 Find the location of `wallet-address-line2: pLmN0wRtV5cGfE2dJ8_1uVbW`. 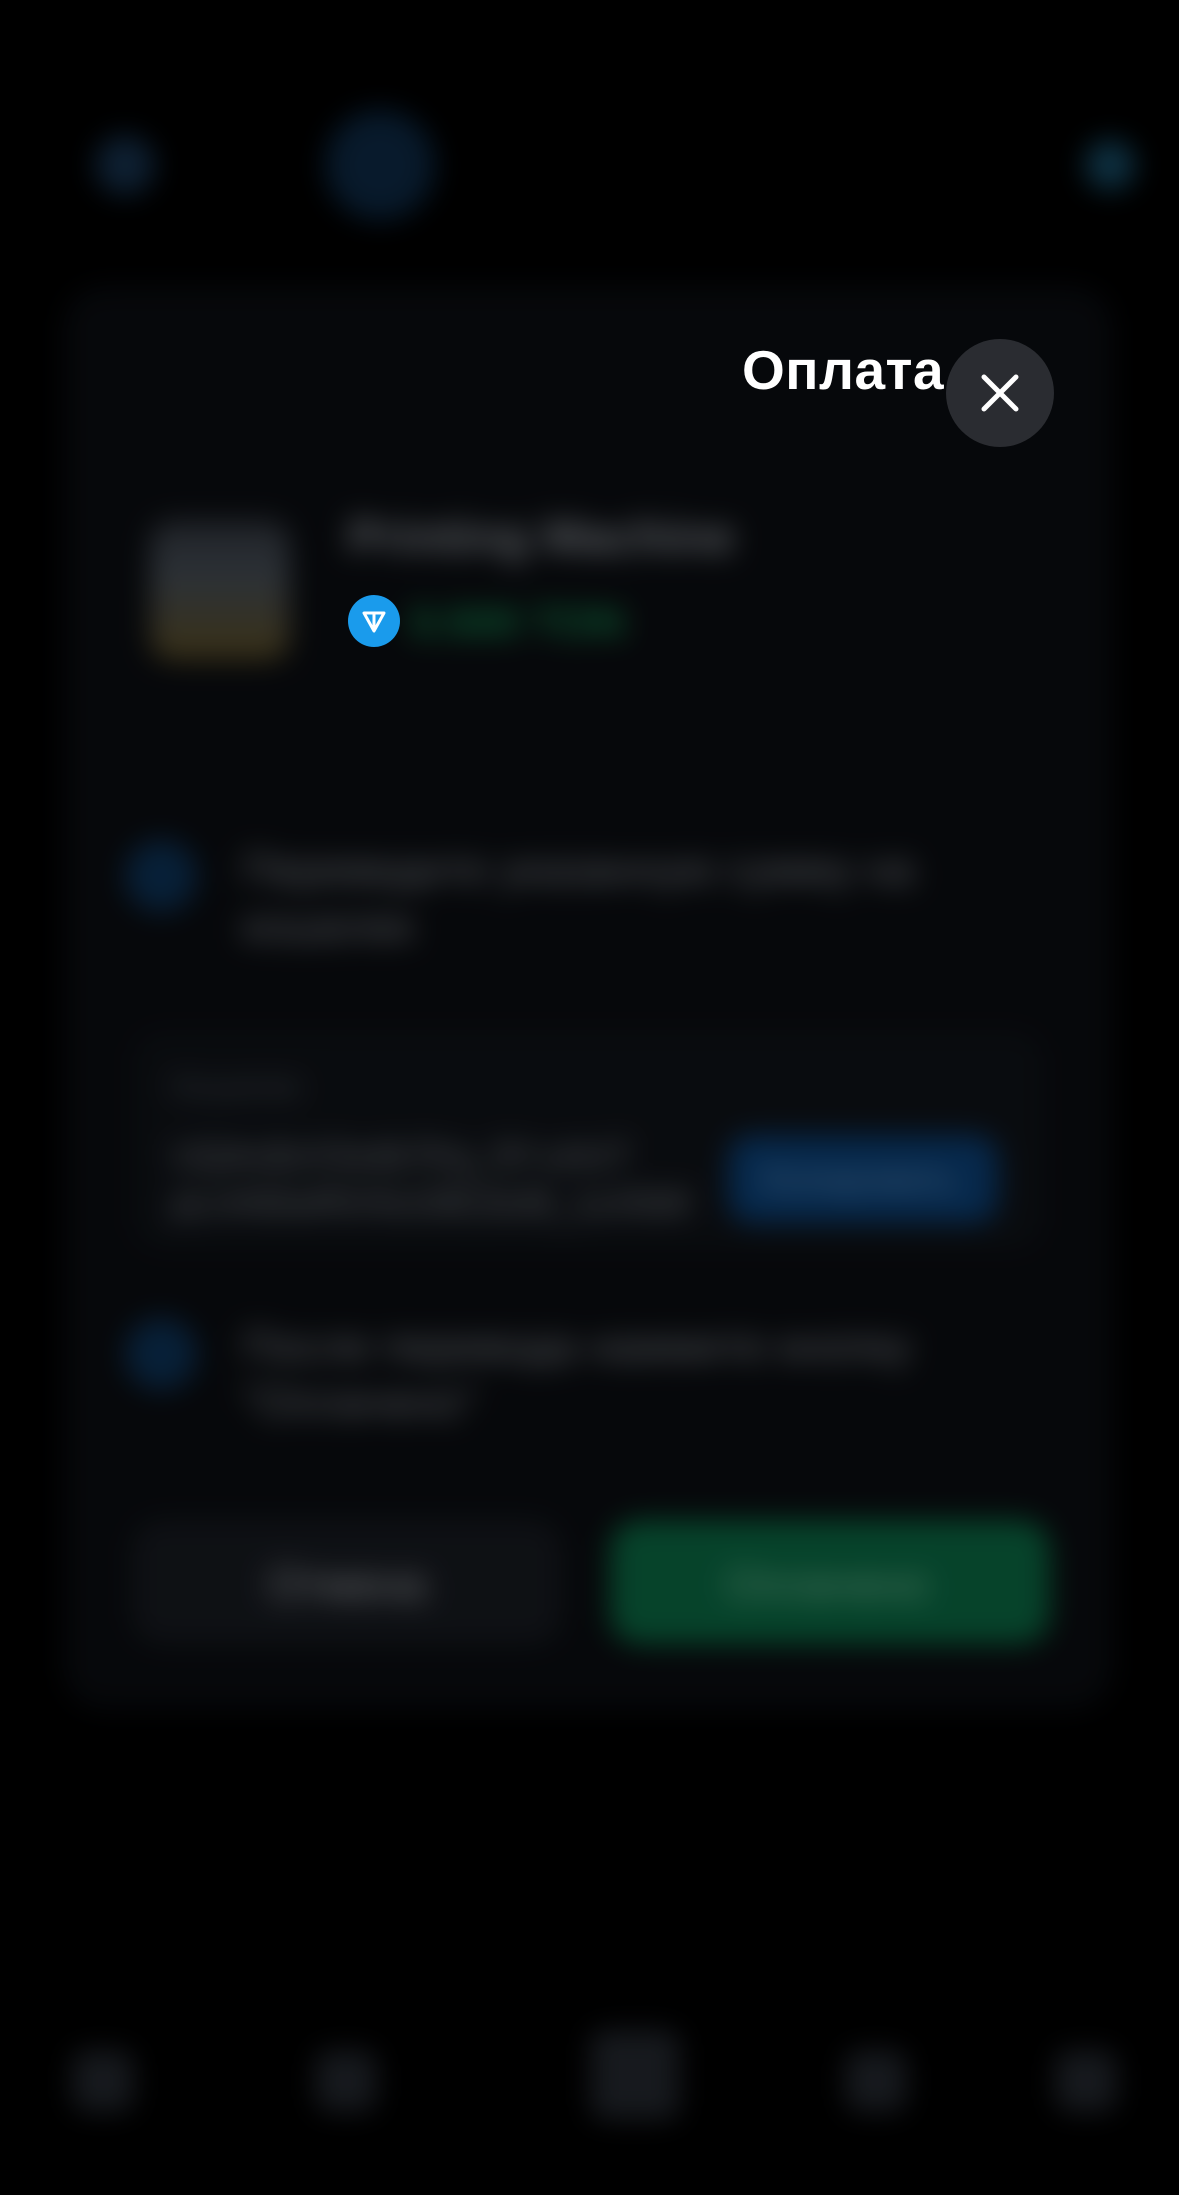

wallet-address-line2: pLmN0wRtV5cGfE2dJ8_1uVbW is located at coordinates (431, 1202).